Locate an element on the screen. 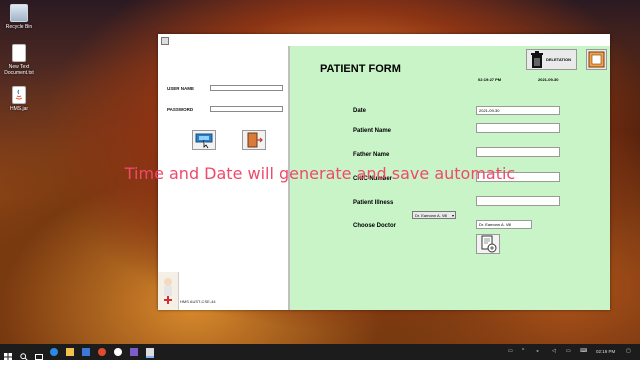  door-exit-icon is located at coordinates (255, 140).